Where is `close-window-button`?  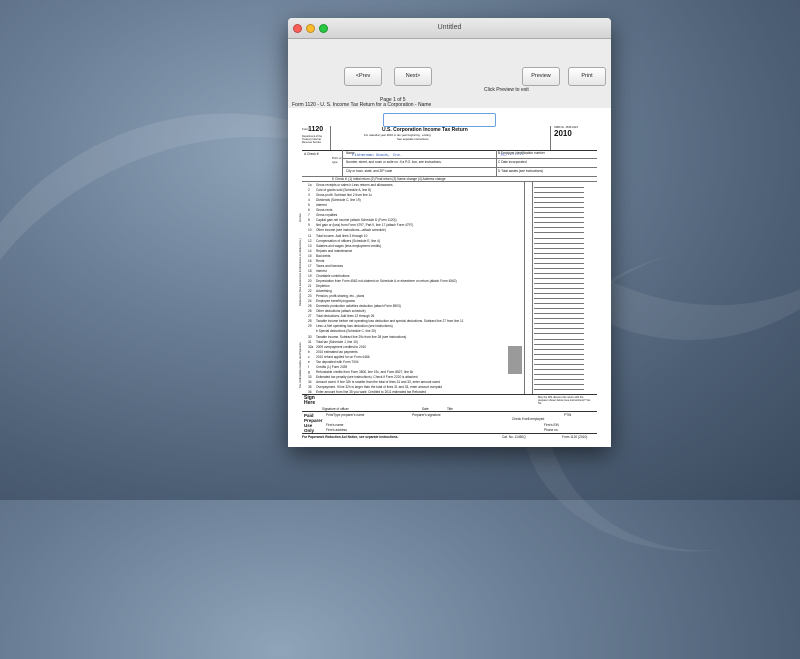 close-window-button is located at coordinates (297, 28).